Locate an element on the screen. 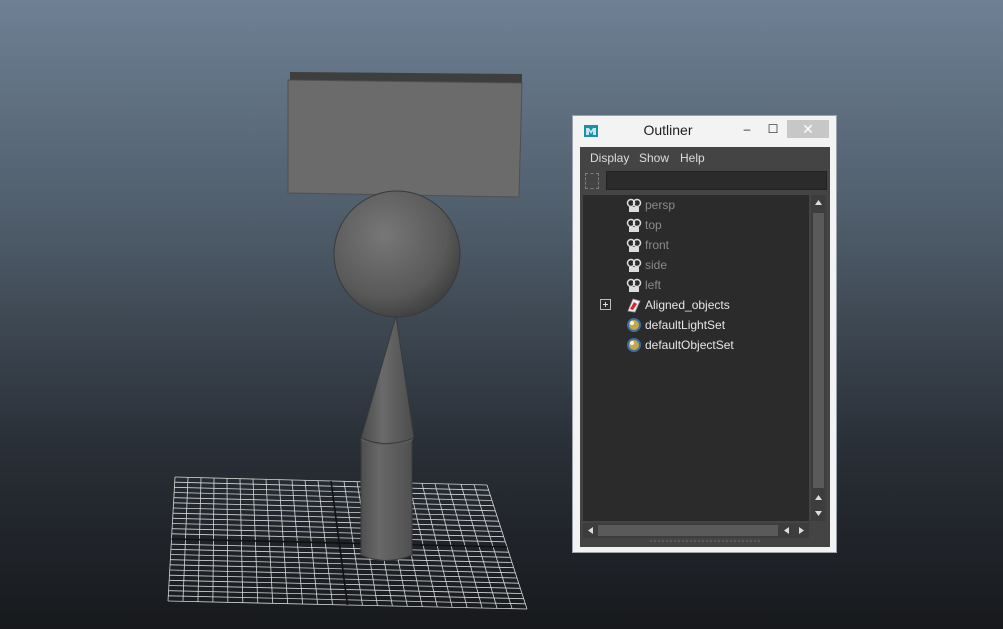 This screenshot has height=629, width=1003. list-item: top is located at coordinates (696, 225).